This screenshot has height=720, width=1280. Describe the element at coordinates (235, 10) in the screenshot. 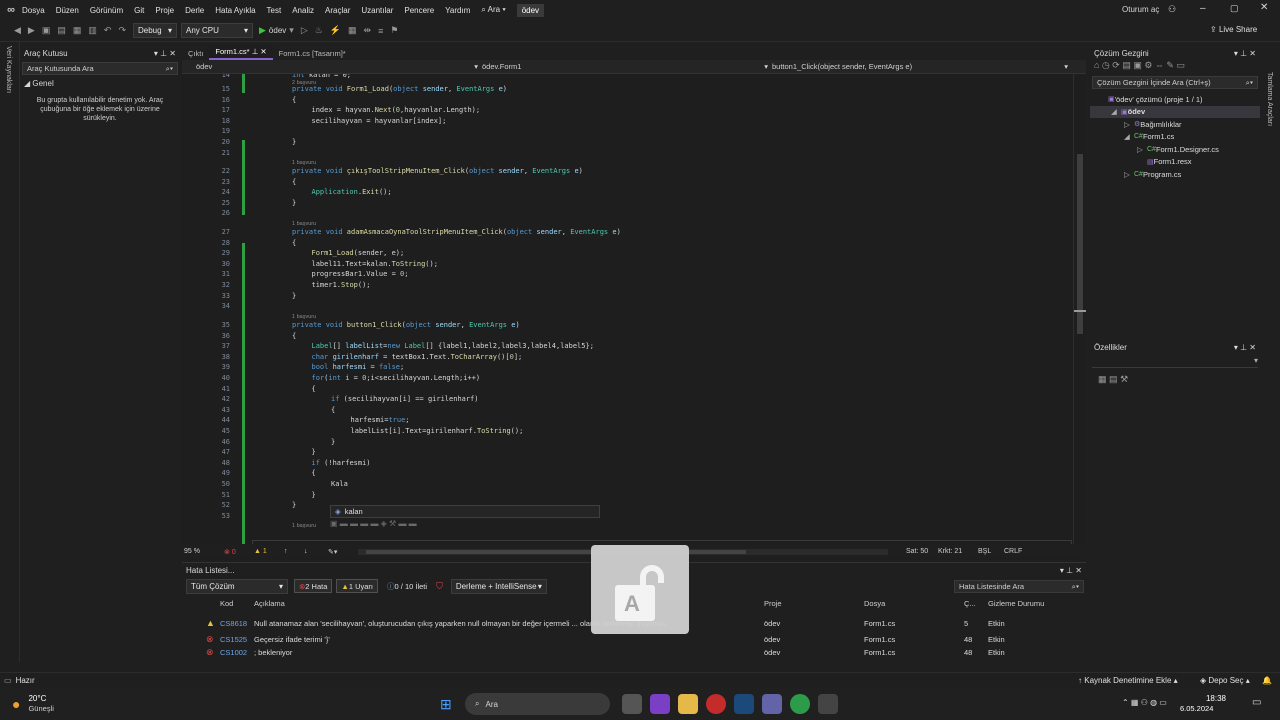

I see `menu-hata-ayikla: Hata Ayıkla` at that location.